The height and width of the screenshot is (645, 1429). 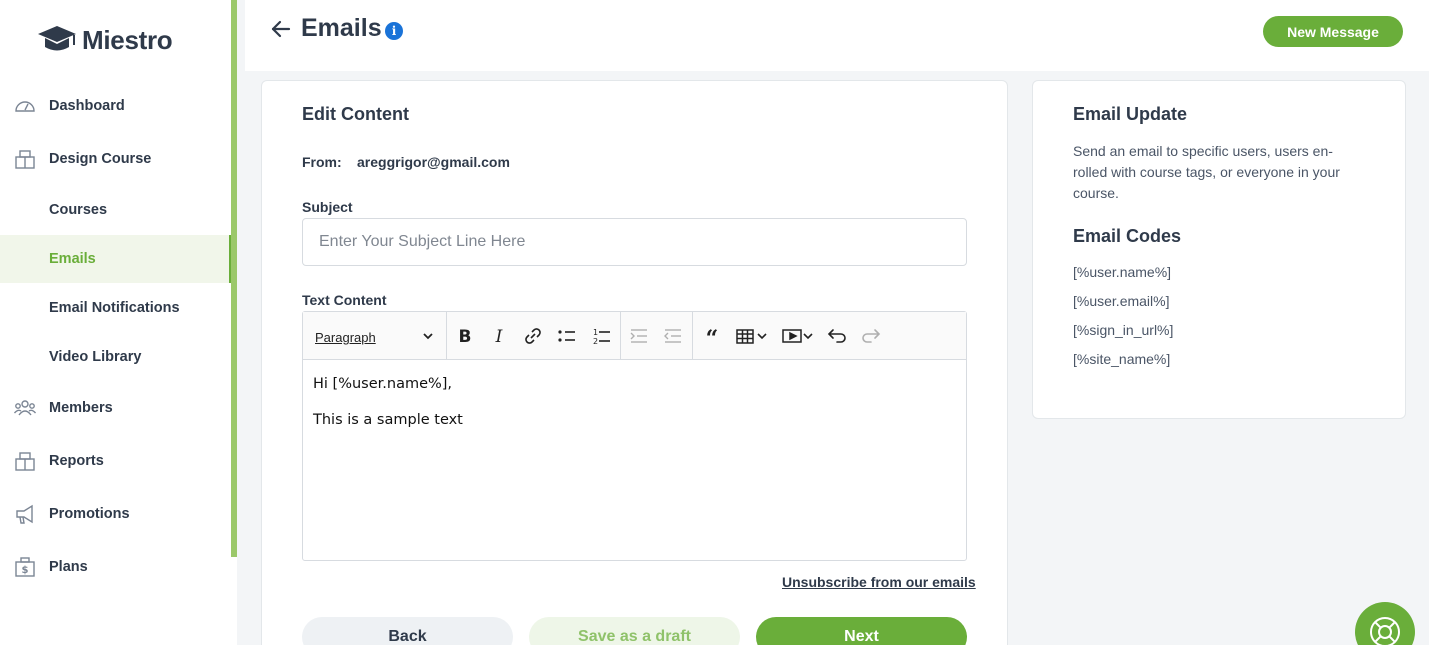 I want to click on sidebar-item-label: Emails, so click(x=72, y=259).